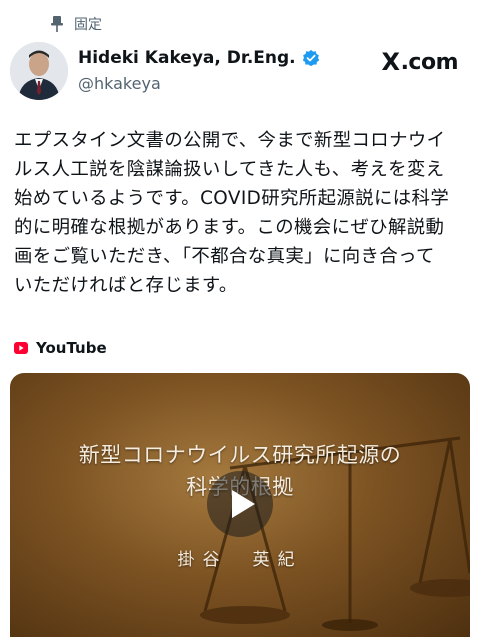 Image resolution: width=480 pixels, height=637 pixels. What do you see at coordinates (310, 58) in the screenshot?
I see `verified-badge-icon` at bounding box center [310, 58].